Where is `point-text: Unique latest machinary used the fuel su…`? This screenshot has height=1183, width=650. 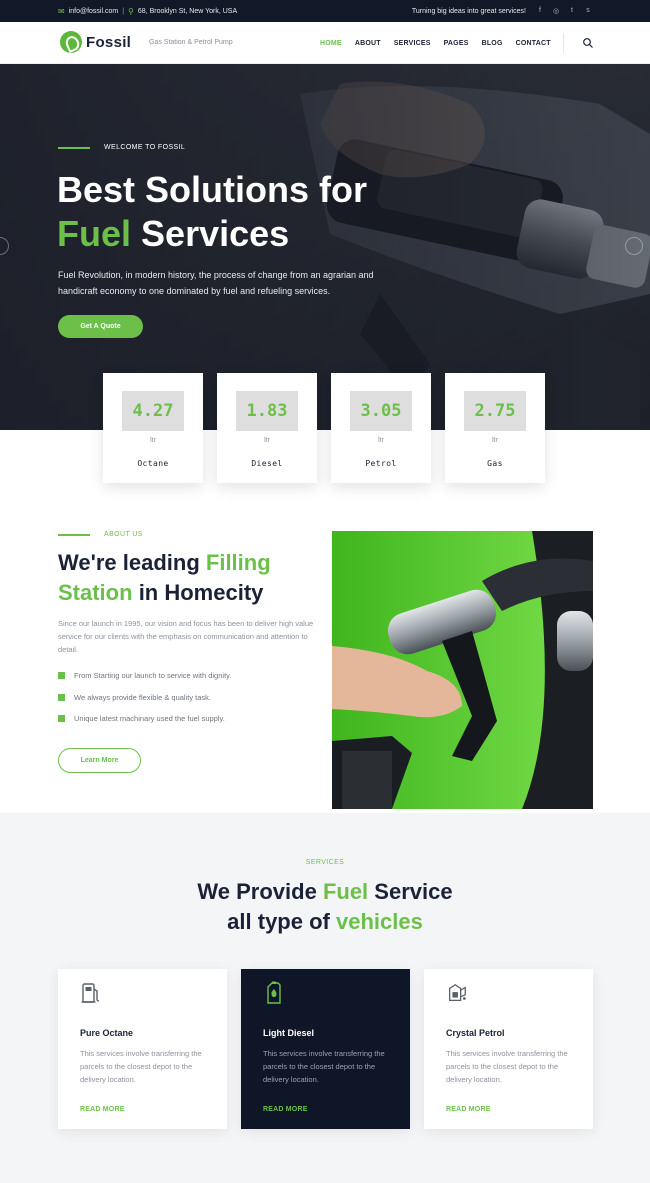 point-text: Unique latest machinary used the fuel su… is located at coordinates (149, 719).